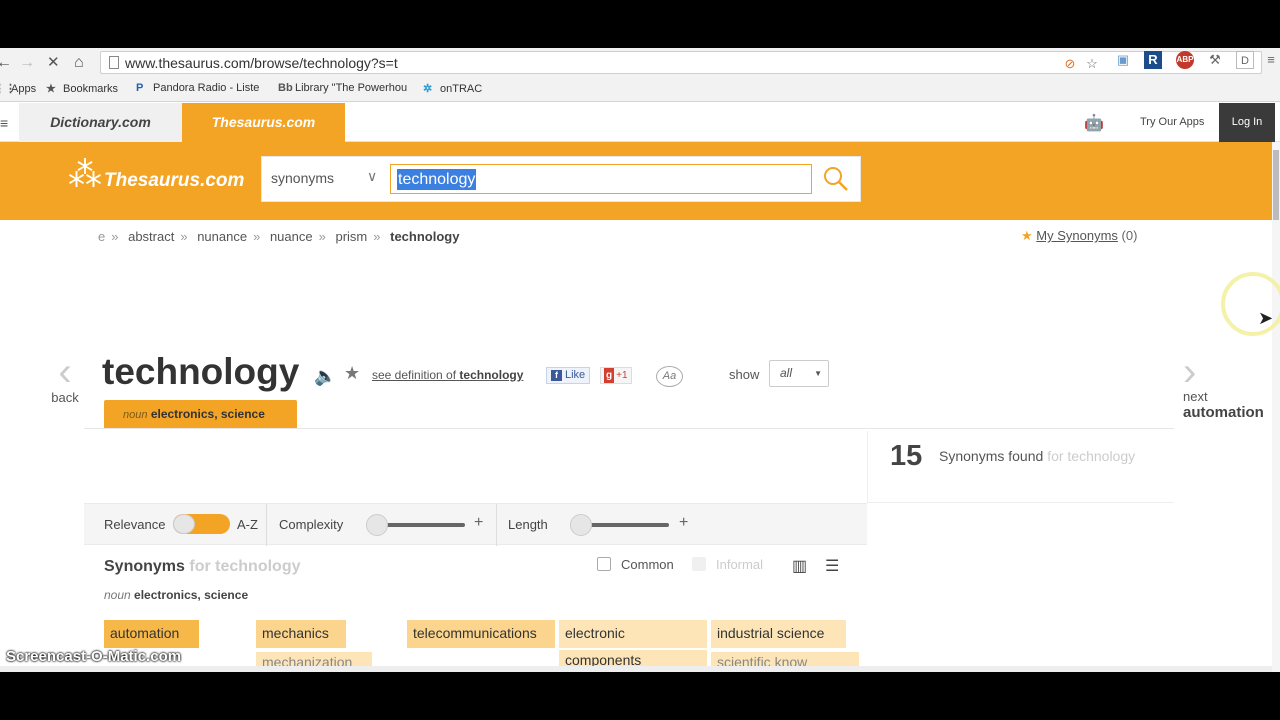 The width and height of the screenshot is (1280, 720). I want to click on facebook-like-button: f Like, so click(568, 375).